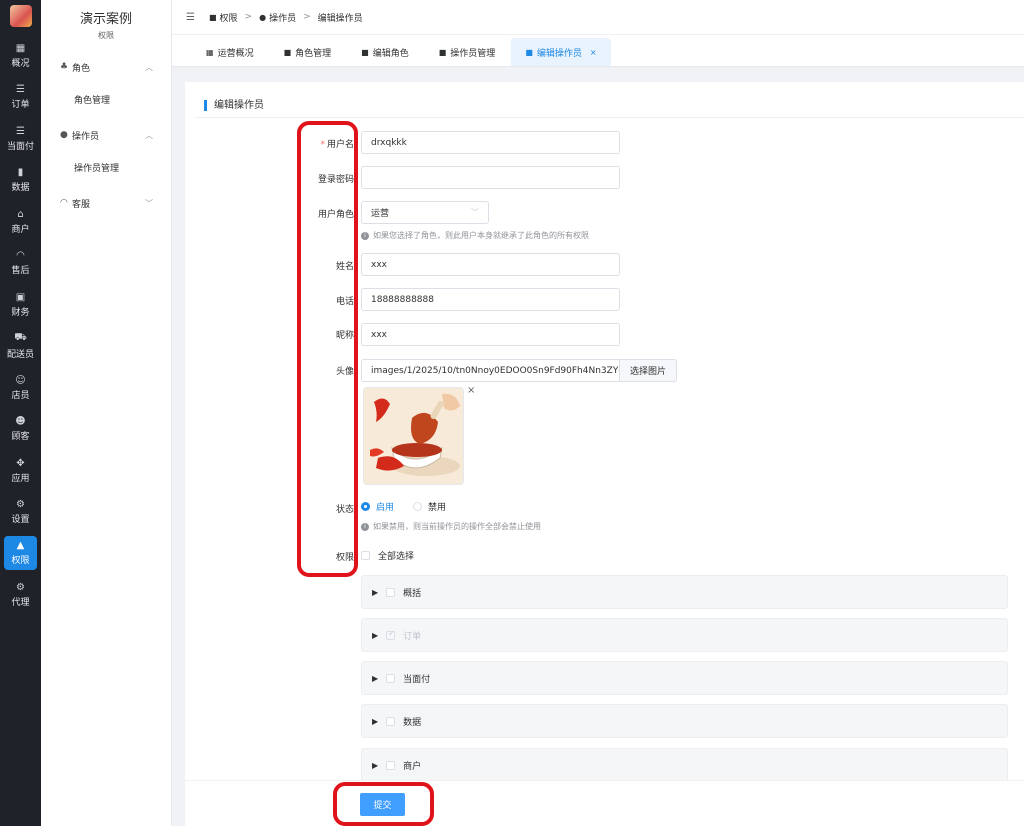  I want to click on username-input: drxqkkk, so click(490, 142).